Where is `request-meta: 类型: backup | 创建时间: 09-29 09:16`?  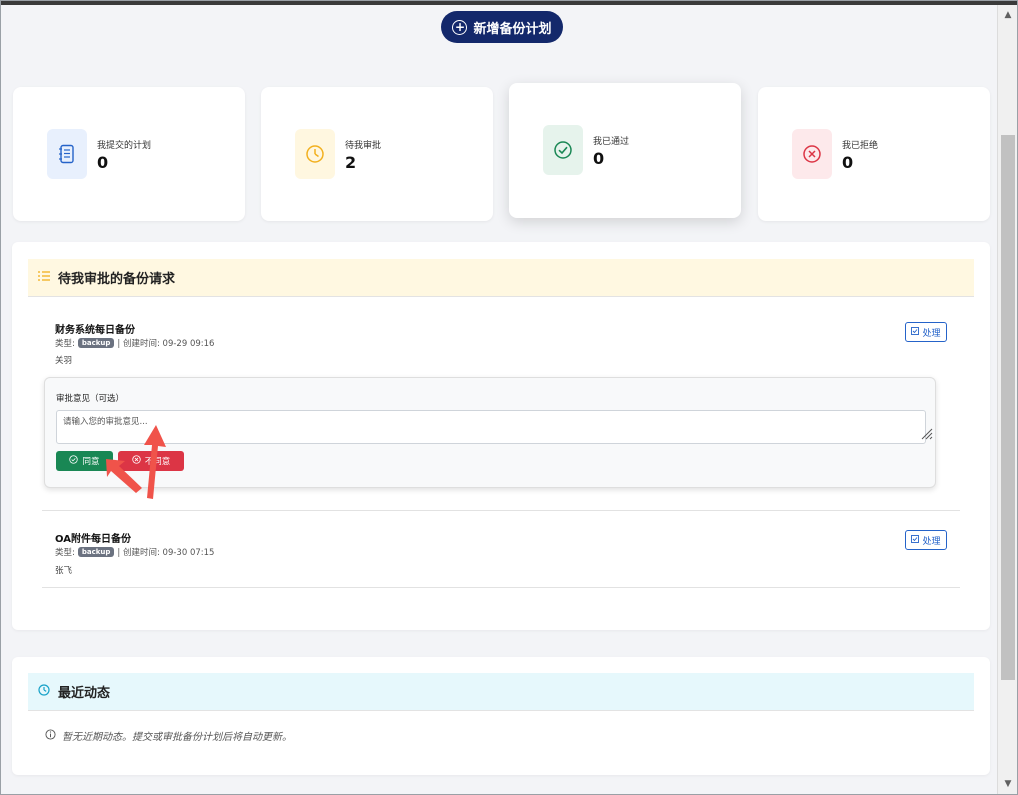 request-meta: 类型: backup | 创建时间: 09-29 09:16 is located at coordinates (134, 343).